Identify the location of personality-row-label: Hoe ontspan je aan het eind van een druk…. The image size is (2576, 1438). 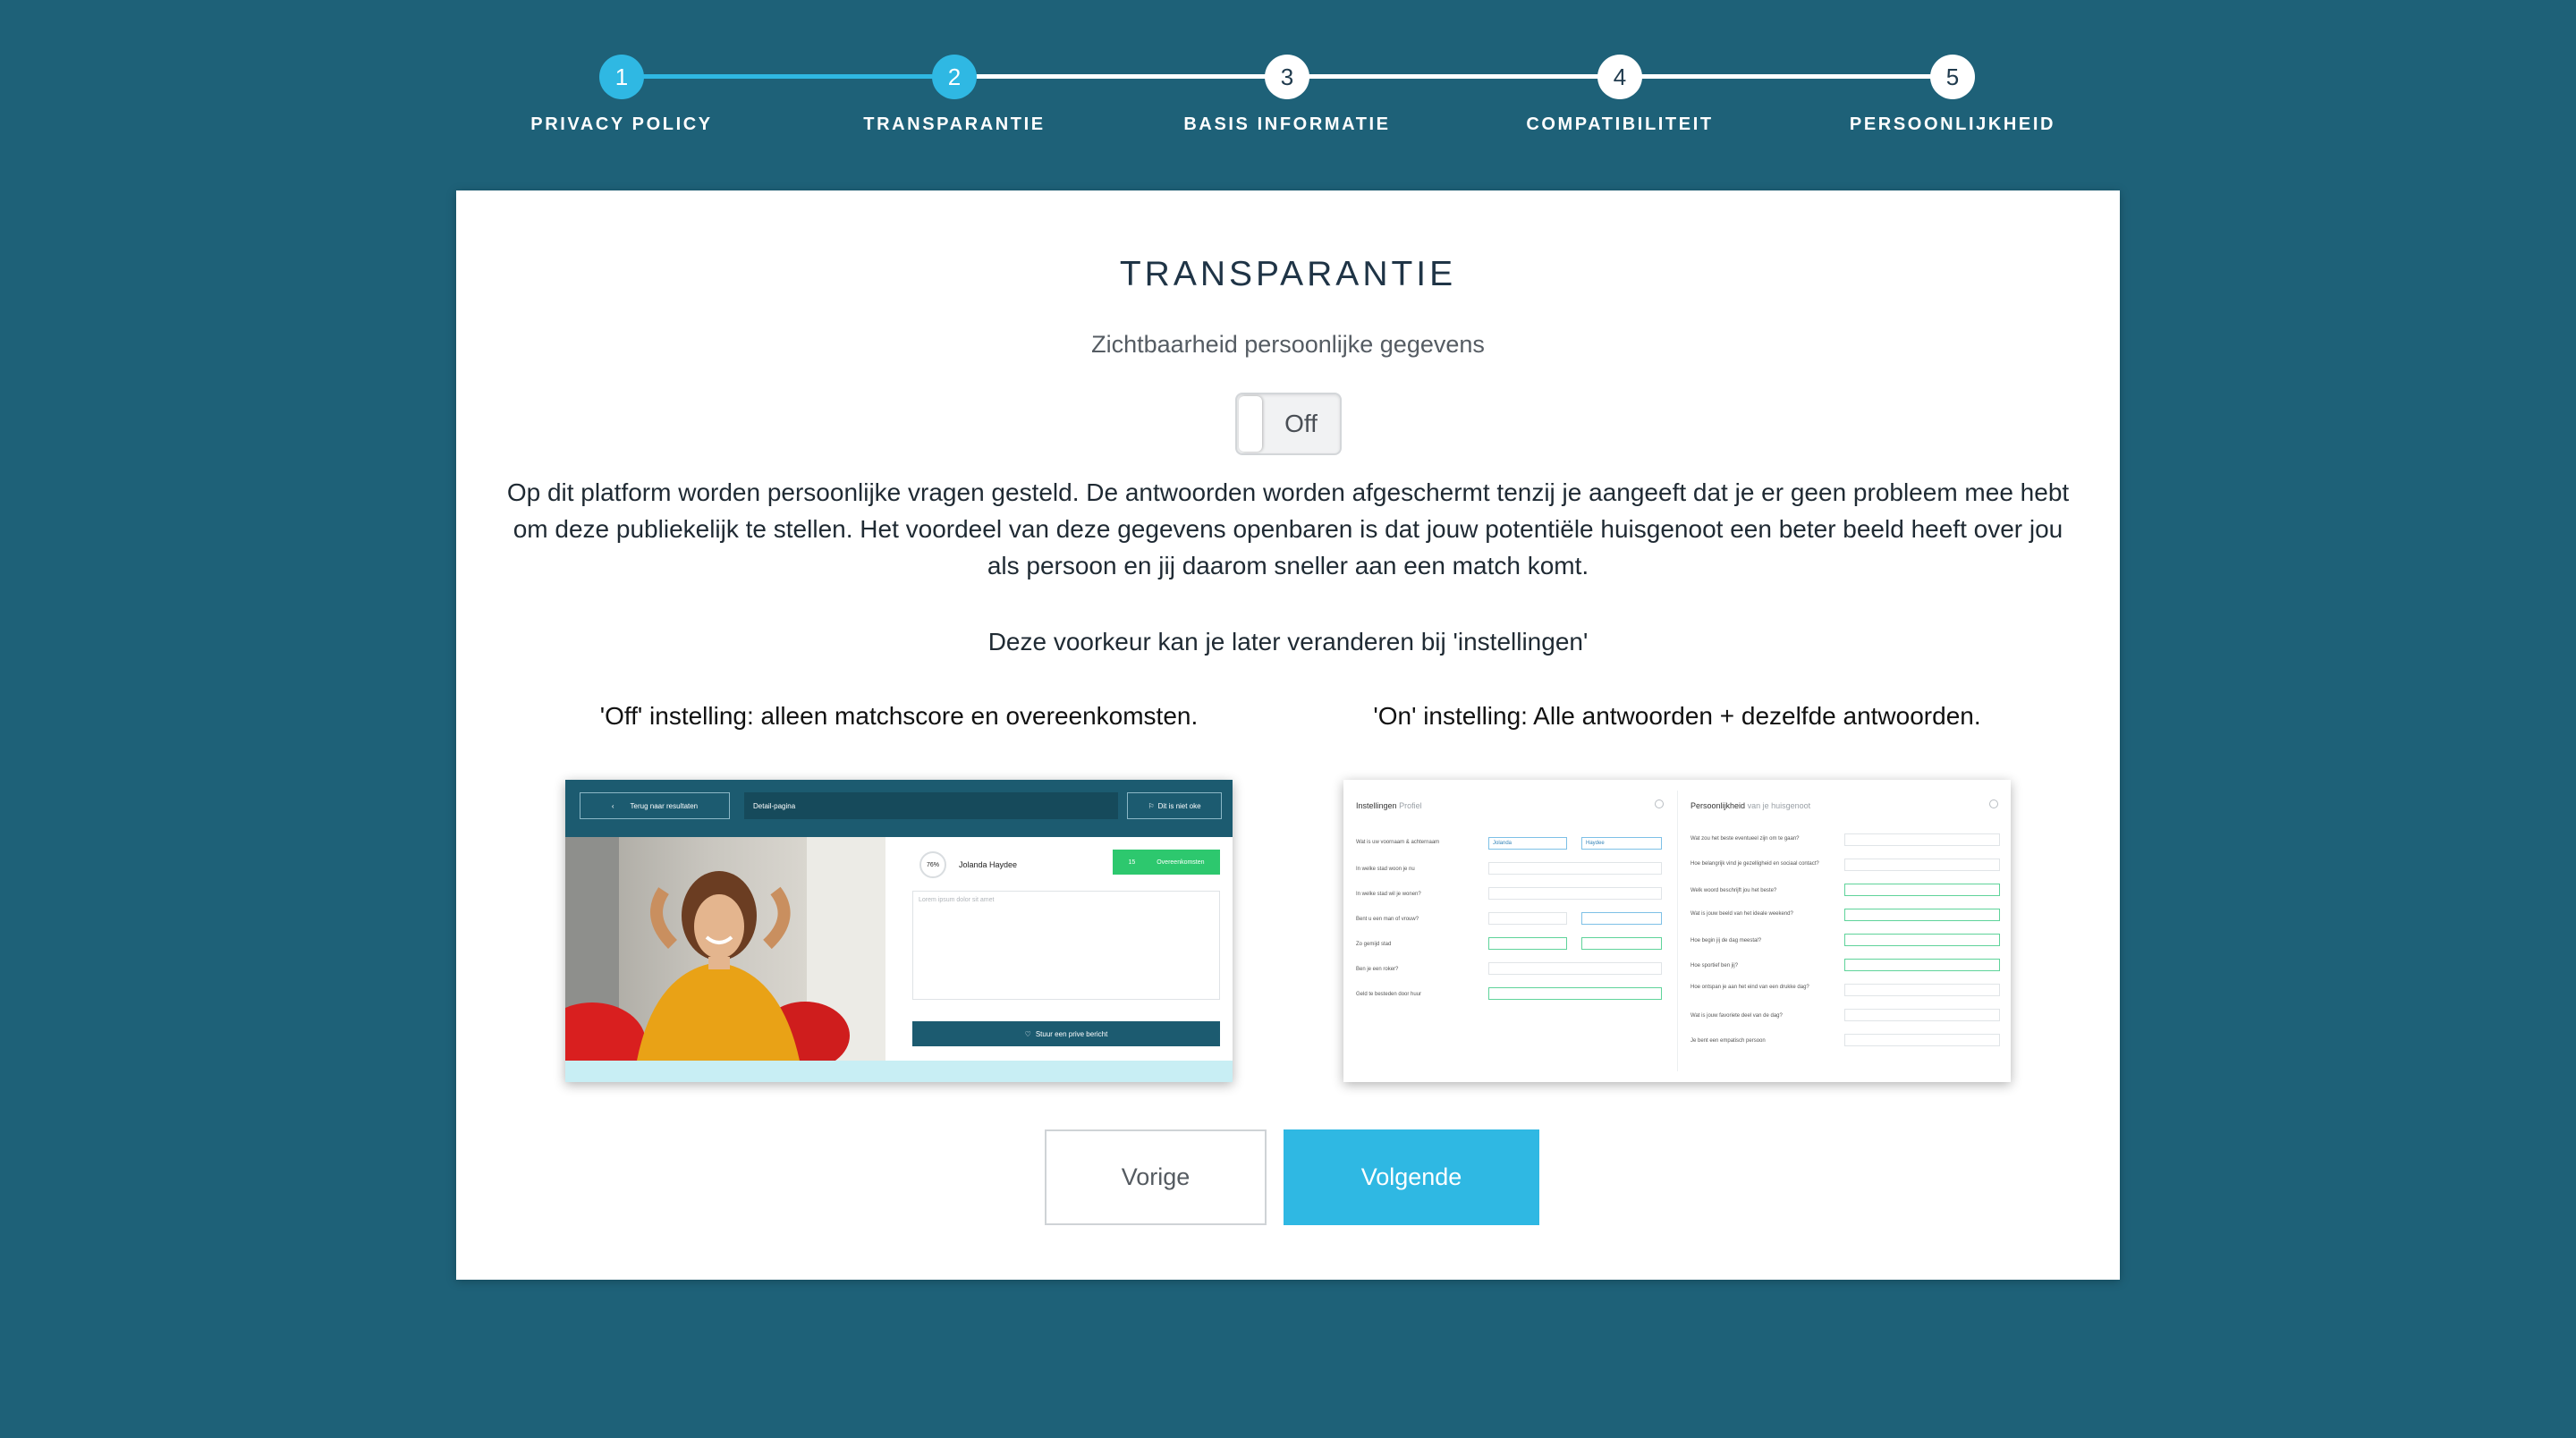
(1749, 987).